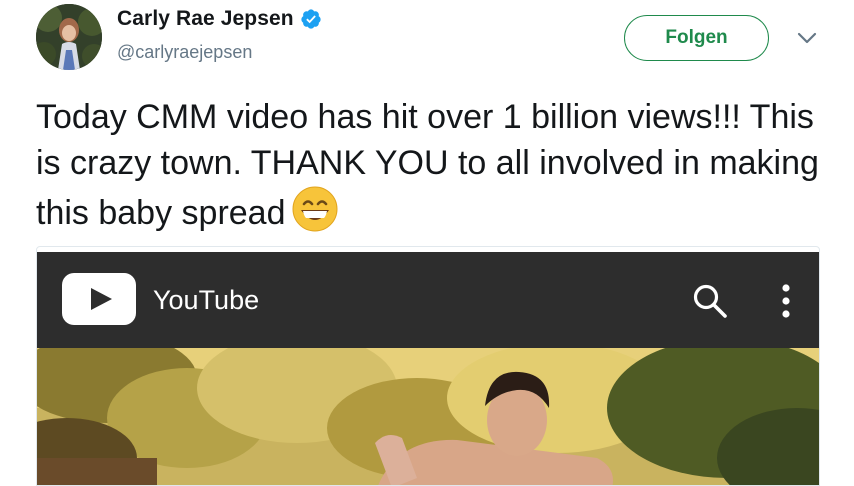  What do you see at coordinates (311, 19) in the screenshot?
I see `verified-badge-icon` at bounding box center [311, 19].